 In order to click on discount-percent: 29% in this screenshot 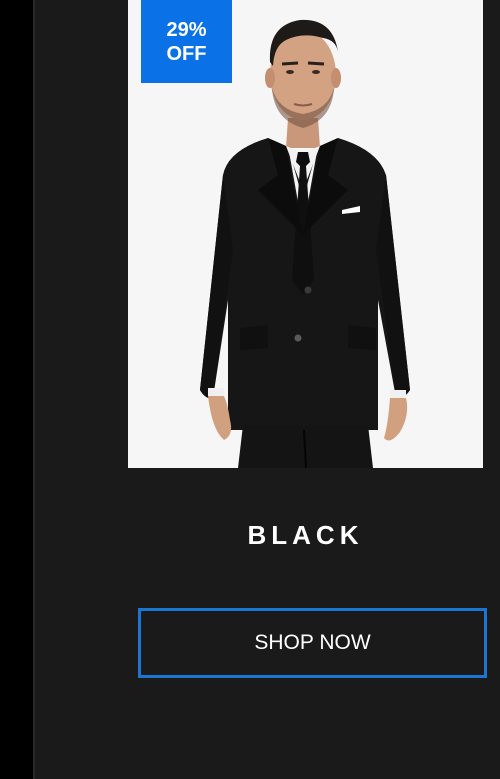, I will do `click(186, 29)`.